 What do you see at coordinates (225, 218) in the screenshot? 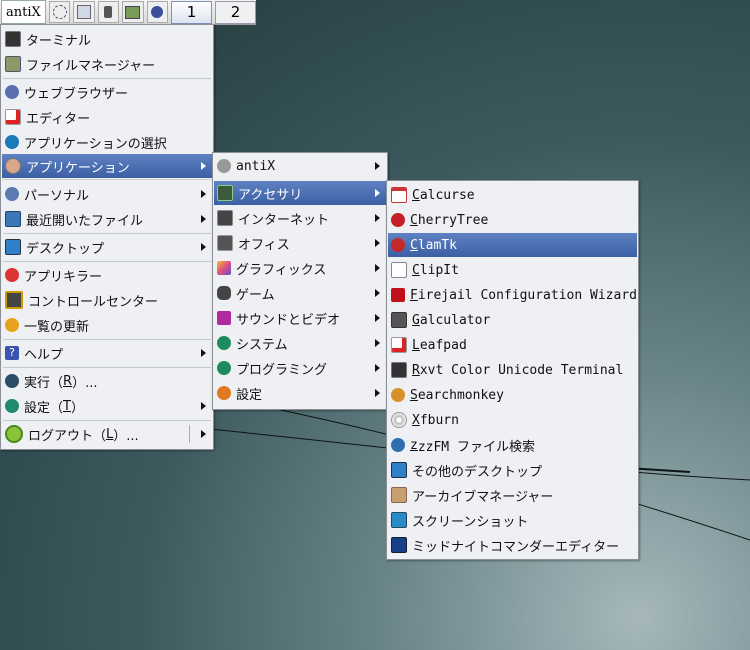
I see `internet-icon` at bounding box center [225, 218].